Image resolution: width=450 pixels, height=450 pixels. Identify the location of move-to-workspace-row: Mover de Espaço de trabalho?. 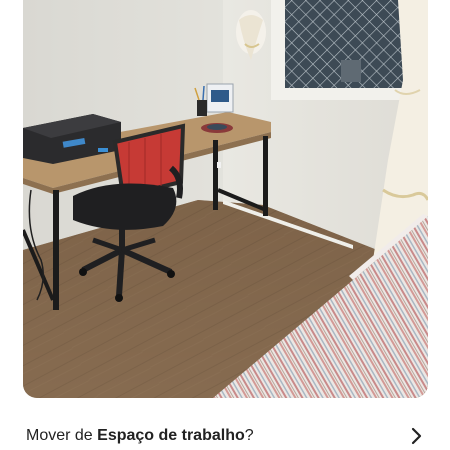
(225, 430).